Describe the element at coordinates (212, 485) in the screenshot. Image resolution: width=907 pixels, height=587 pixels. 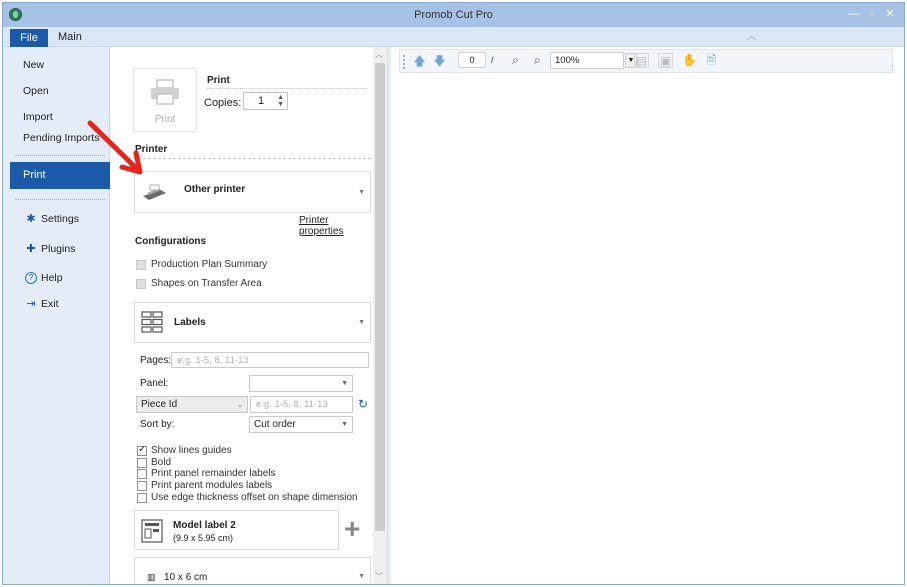
I see `parent-modules-label: Print parent modules labels` at that location.